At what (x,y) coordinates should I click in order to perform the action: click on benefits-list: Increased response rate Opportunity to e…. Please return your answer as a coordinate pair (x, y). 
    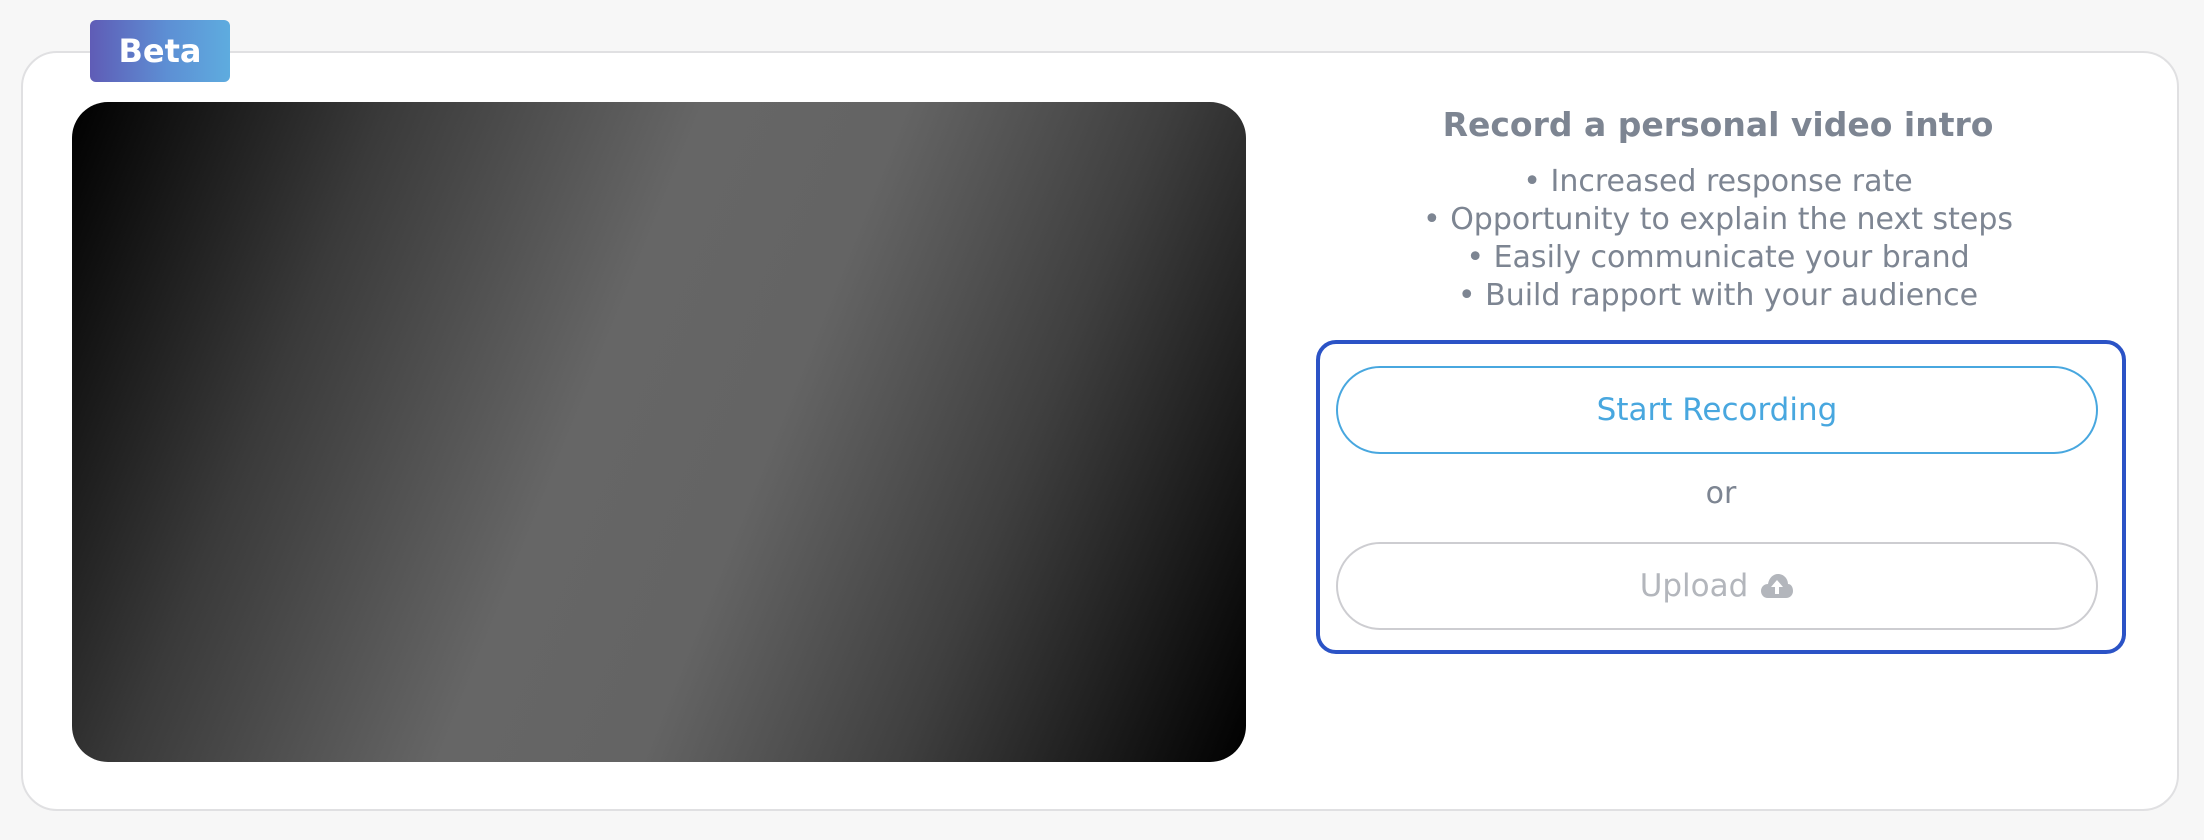
    Looking at the image, I should click on (1718, 239).